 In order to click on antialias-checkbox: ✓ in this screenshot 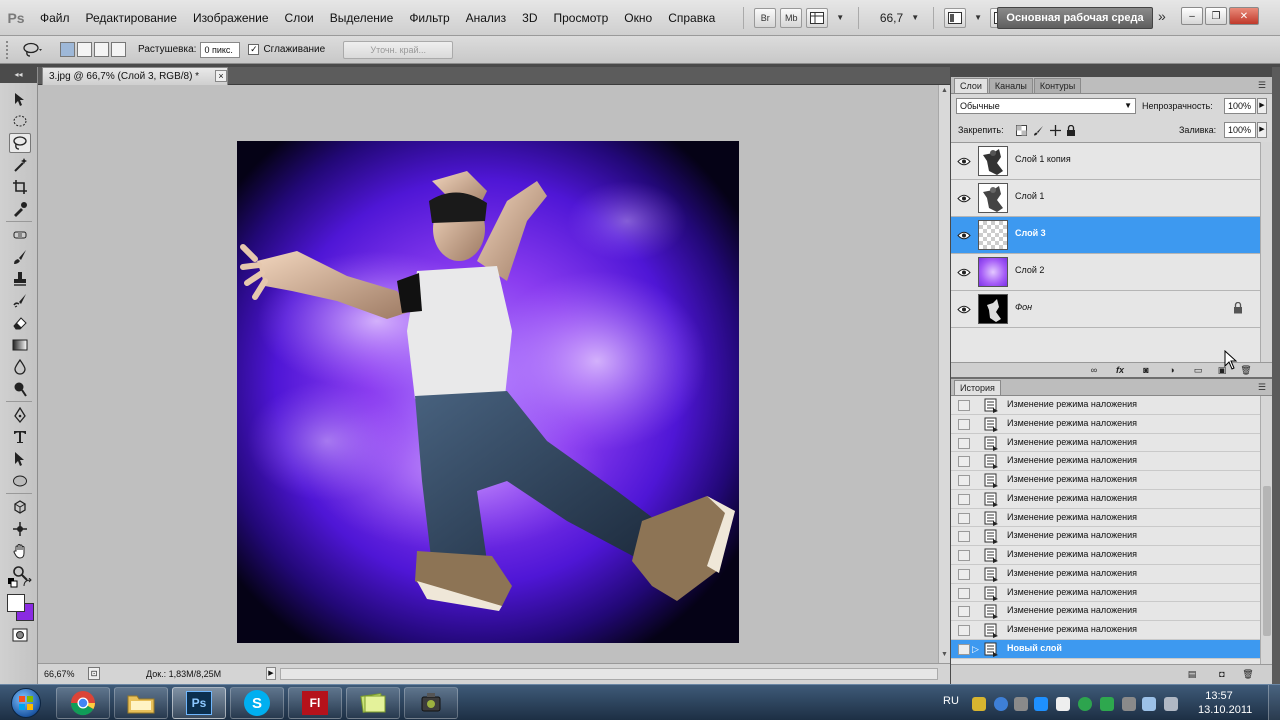, I will do `click(254, 49)`.